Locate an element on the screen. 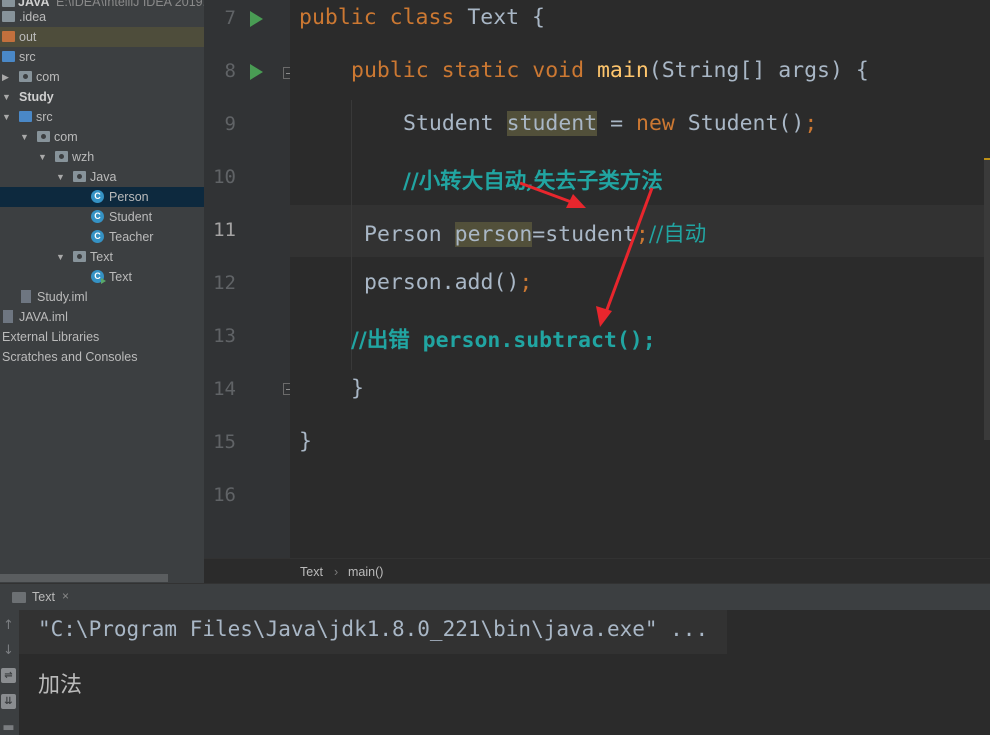  code-line-13: //出错 person.subtract(); is located at coordinates (503, 338).